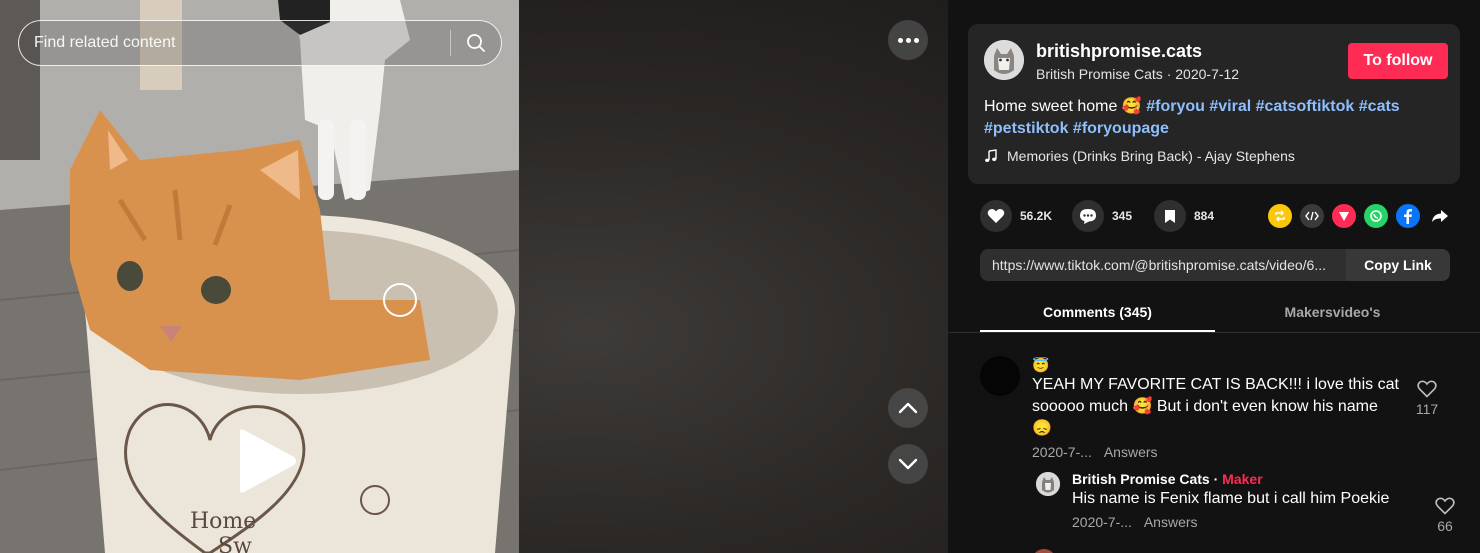 This screenshot has width=1480, height=553. I want to click on post-date: 2020-7-12, so click(1207, 74).